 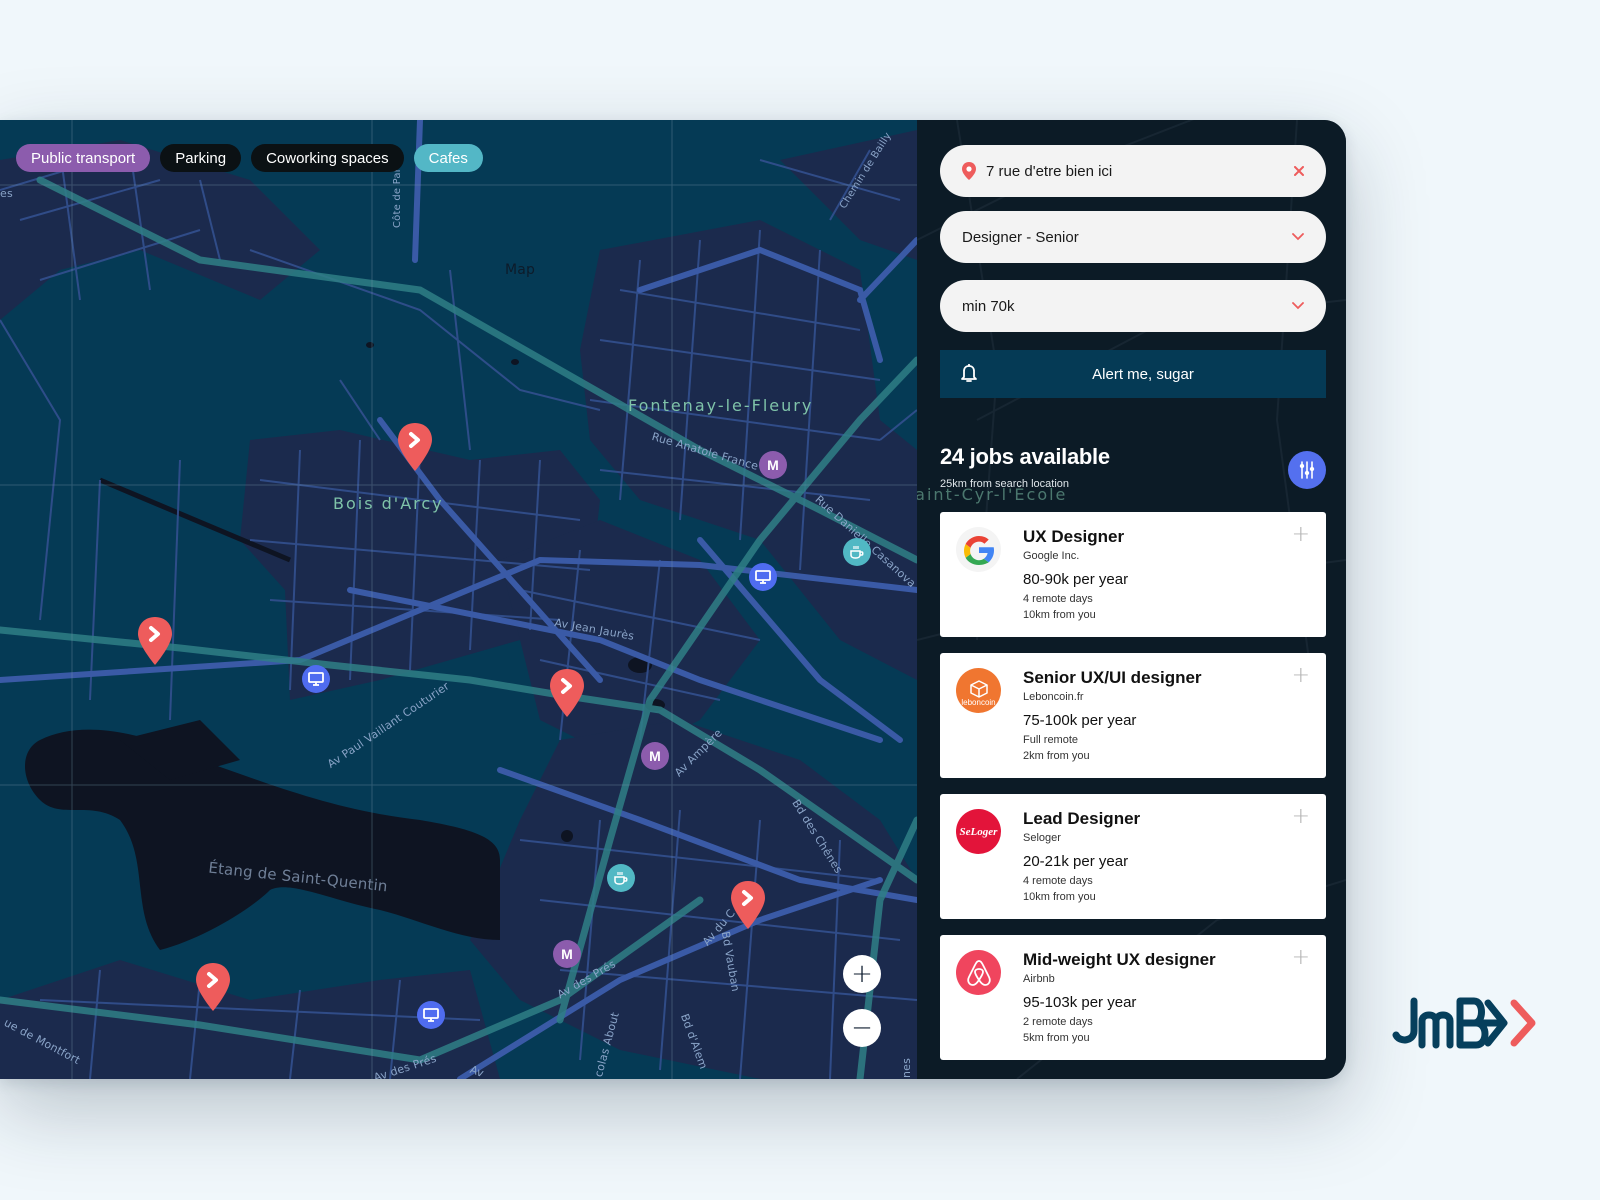 I want to click on job-title: Senior UX/UI designer, so click(x=1112, y=677).